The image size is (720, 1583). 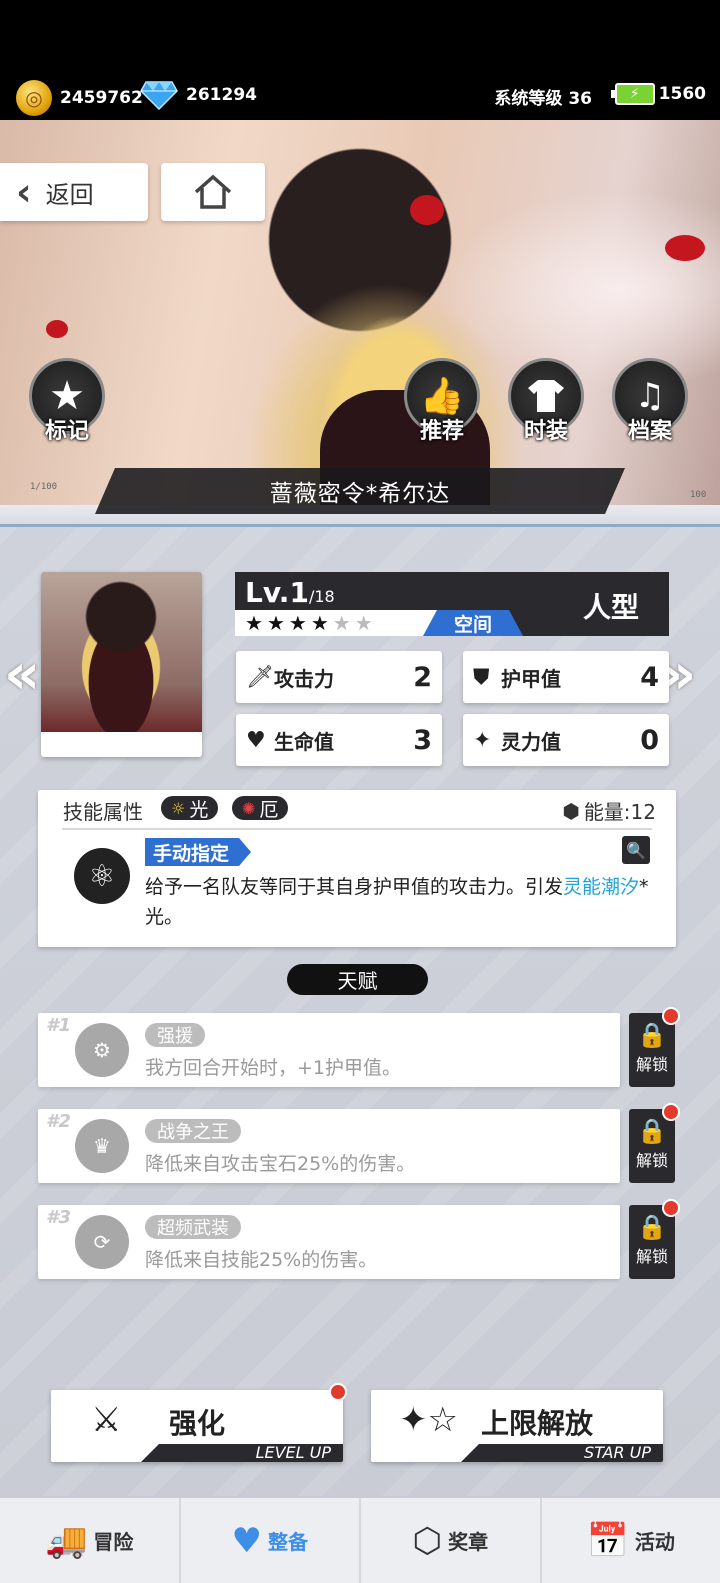 I want to click on attack-value: 2, so click(x=422, y=677).